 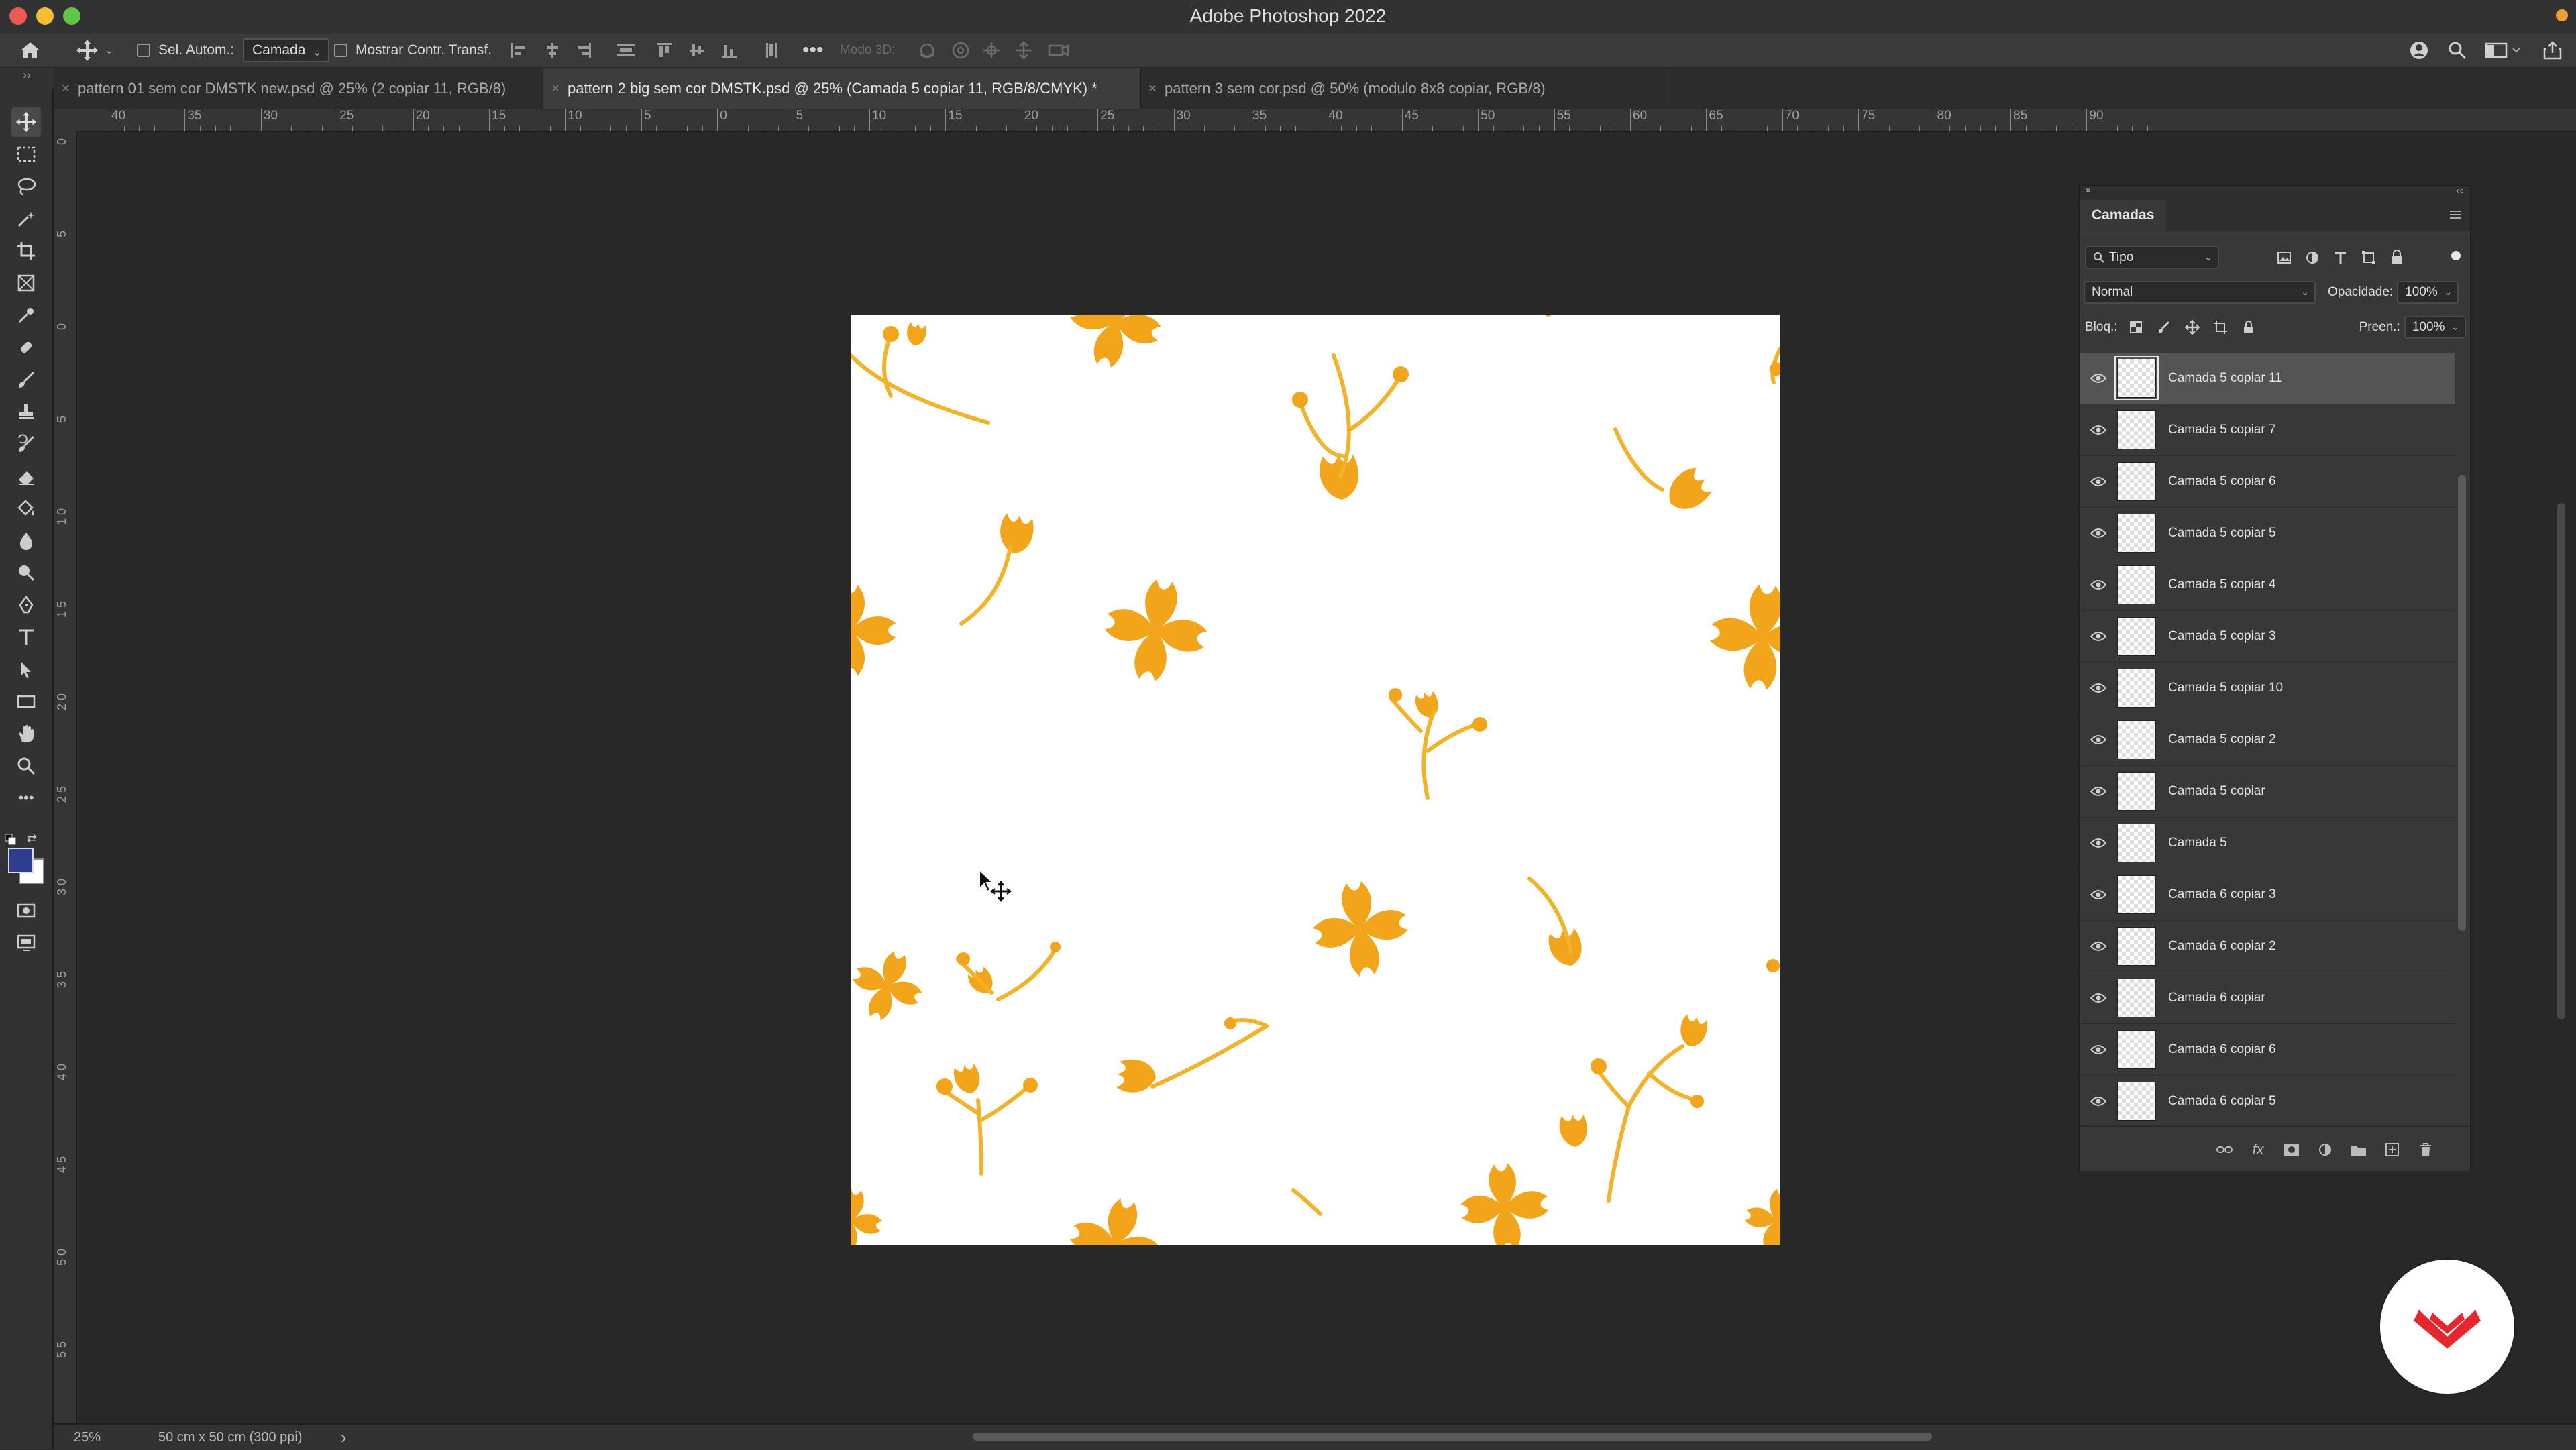 I want to click on layer-row: Camada 6 copiar, so click(x=2267, y=998).